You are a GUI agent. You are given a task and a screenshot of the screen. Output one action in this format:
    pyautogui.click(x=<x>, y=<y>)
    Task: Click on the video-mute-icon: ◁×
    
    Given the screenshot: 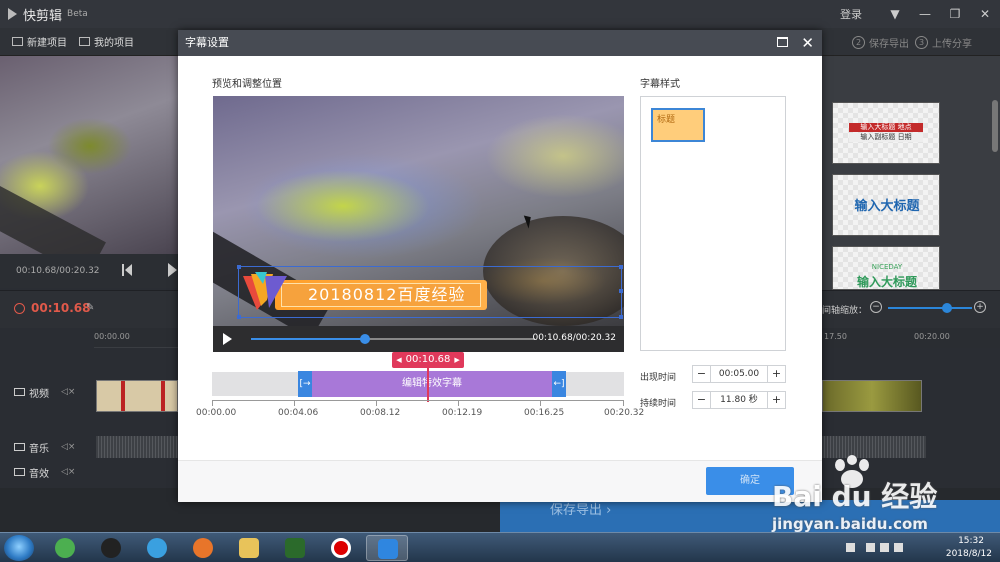 What is the action you would take?
    pyautogui.click(x=68, y=392)
    